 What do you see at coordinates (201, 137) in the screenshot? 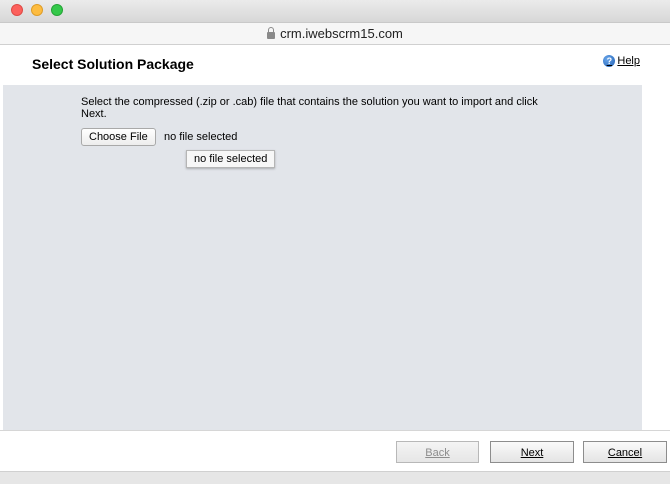
I see `file-status-text: no file selected` at bounding box center [201, 137].